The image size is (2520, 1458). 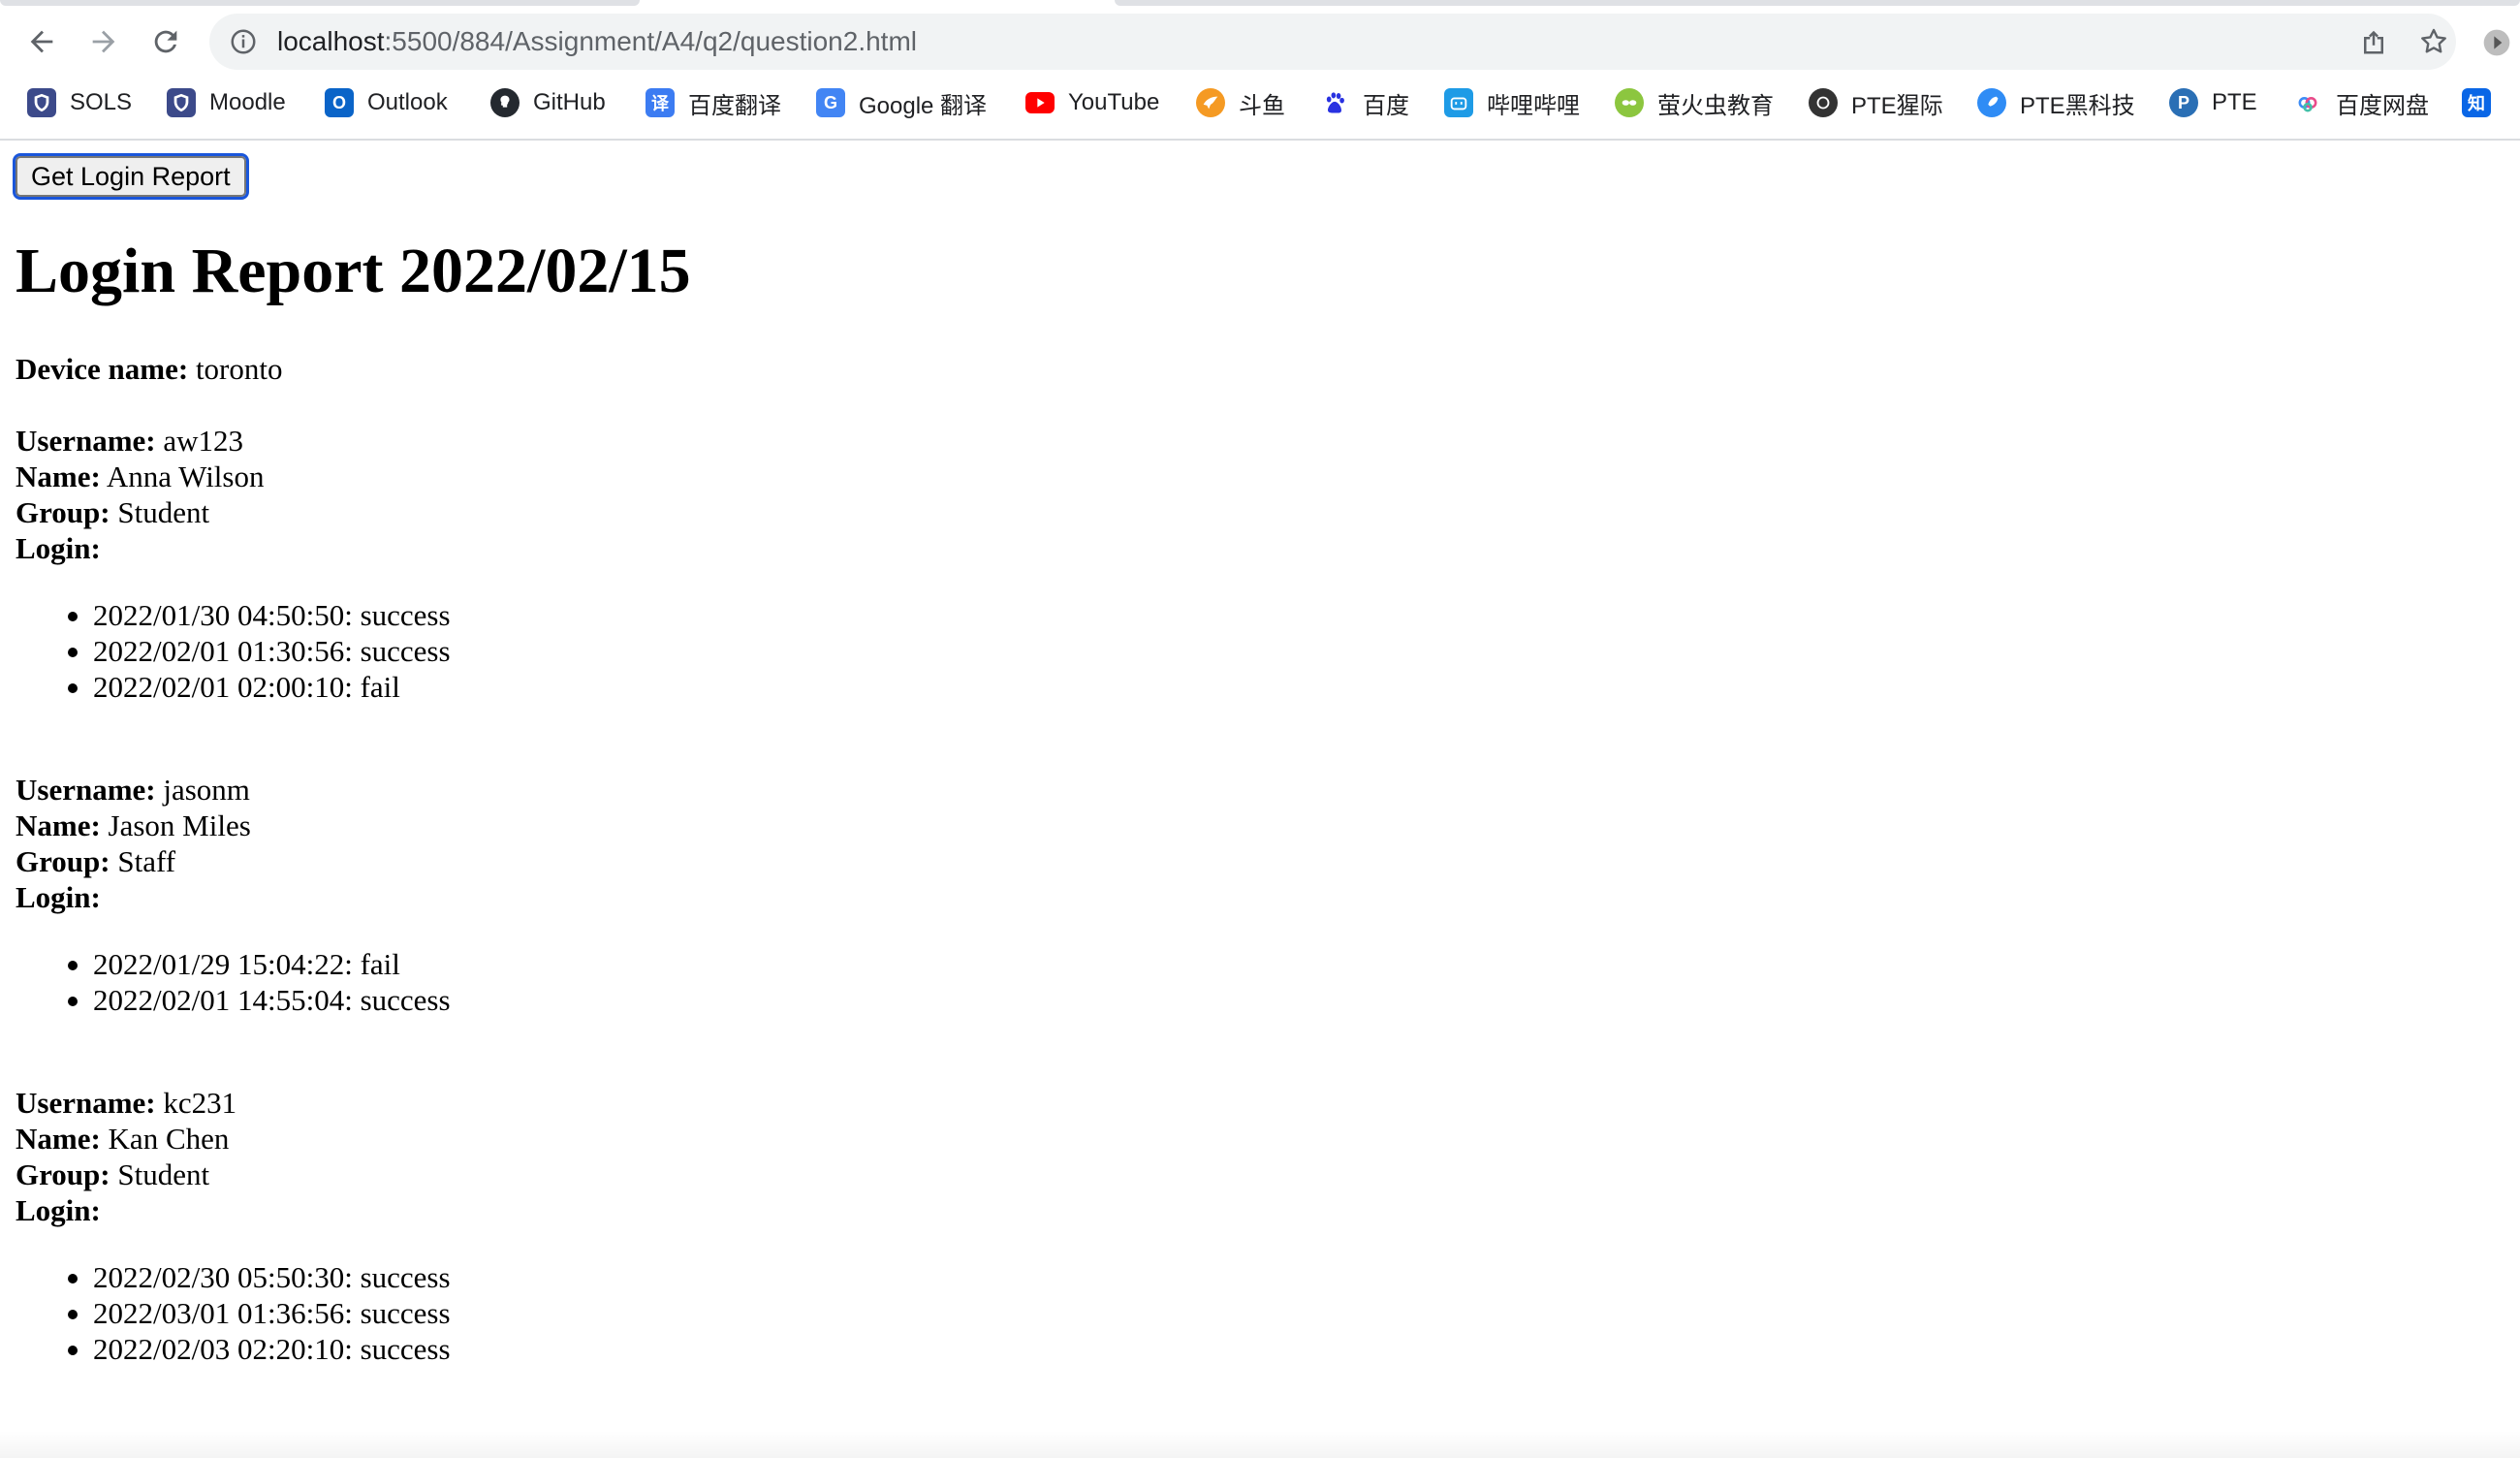 I want to click on extension-icon, so click(x=2497, y=42).